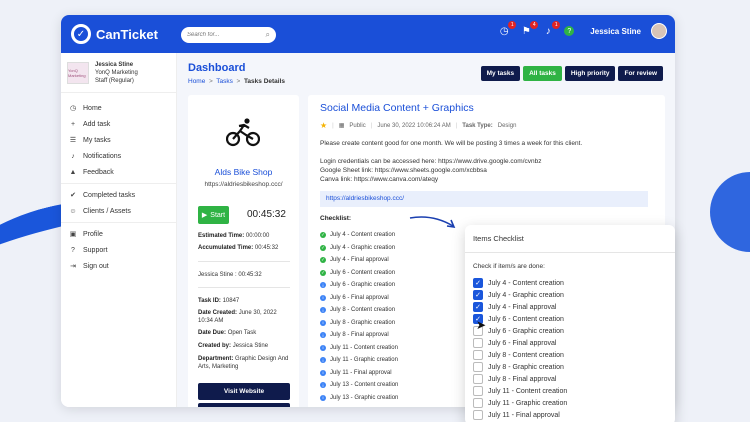 This screenshot has height=422, width=750. What do you see at coordinates (233, 346) in the screenshot?
I see `created-by: Created by: Jessica Stine` at bounding box center [233, 346].